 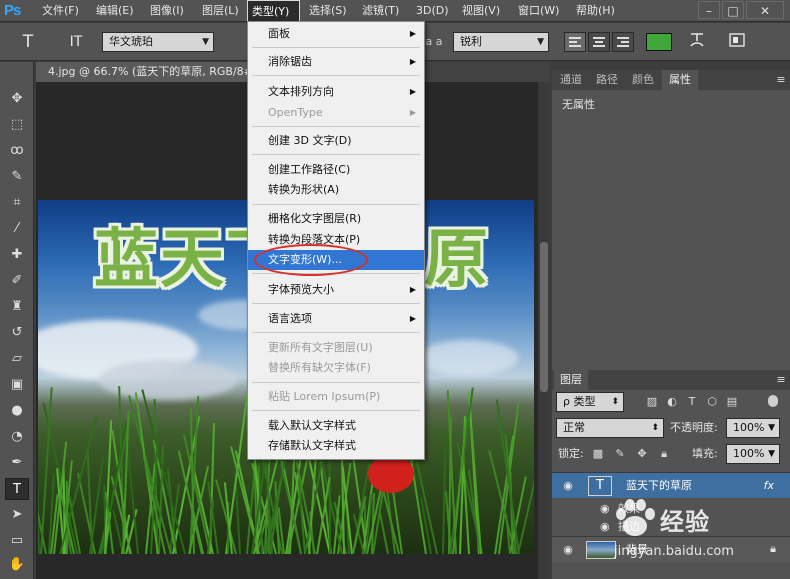 I want to click on no-properties-label: 无属性, so click(x=578, y=104).